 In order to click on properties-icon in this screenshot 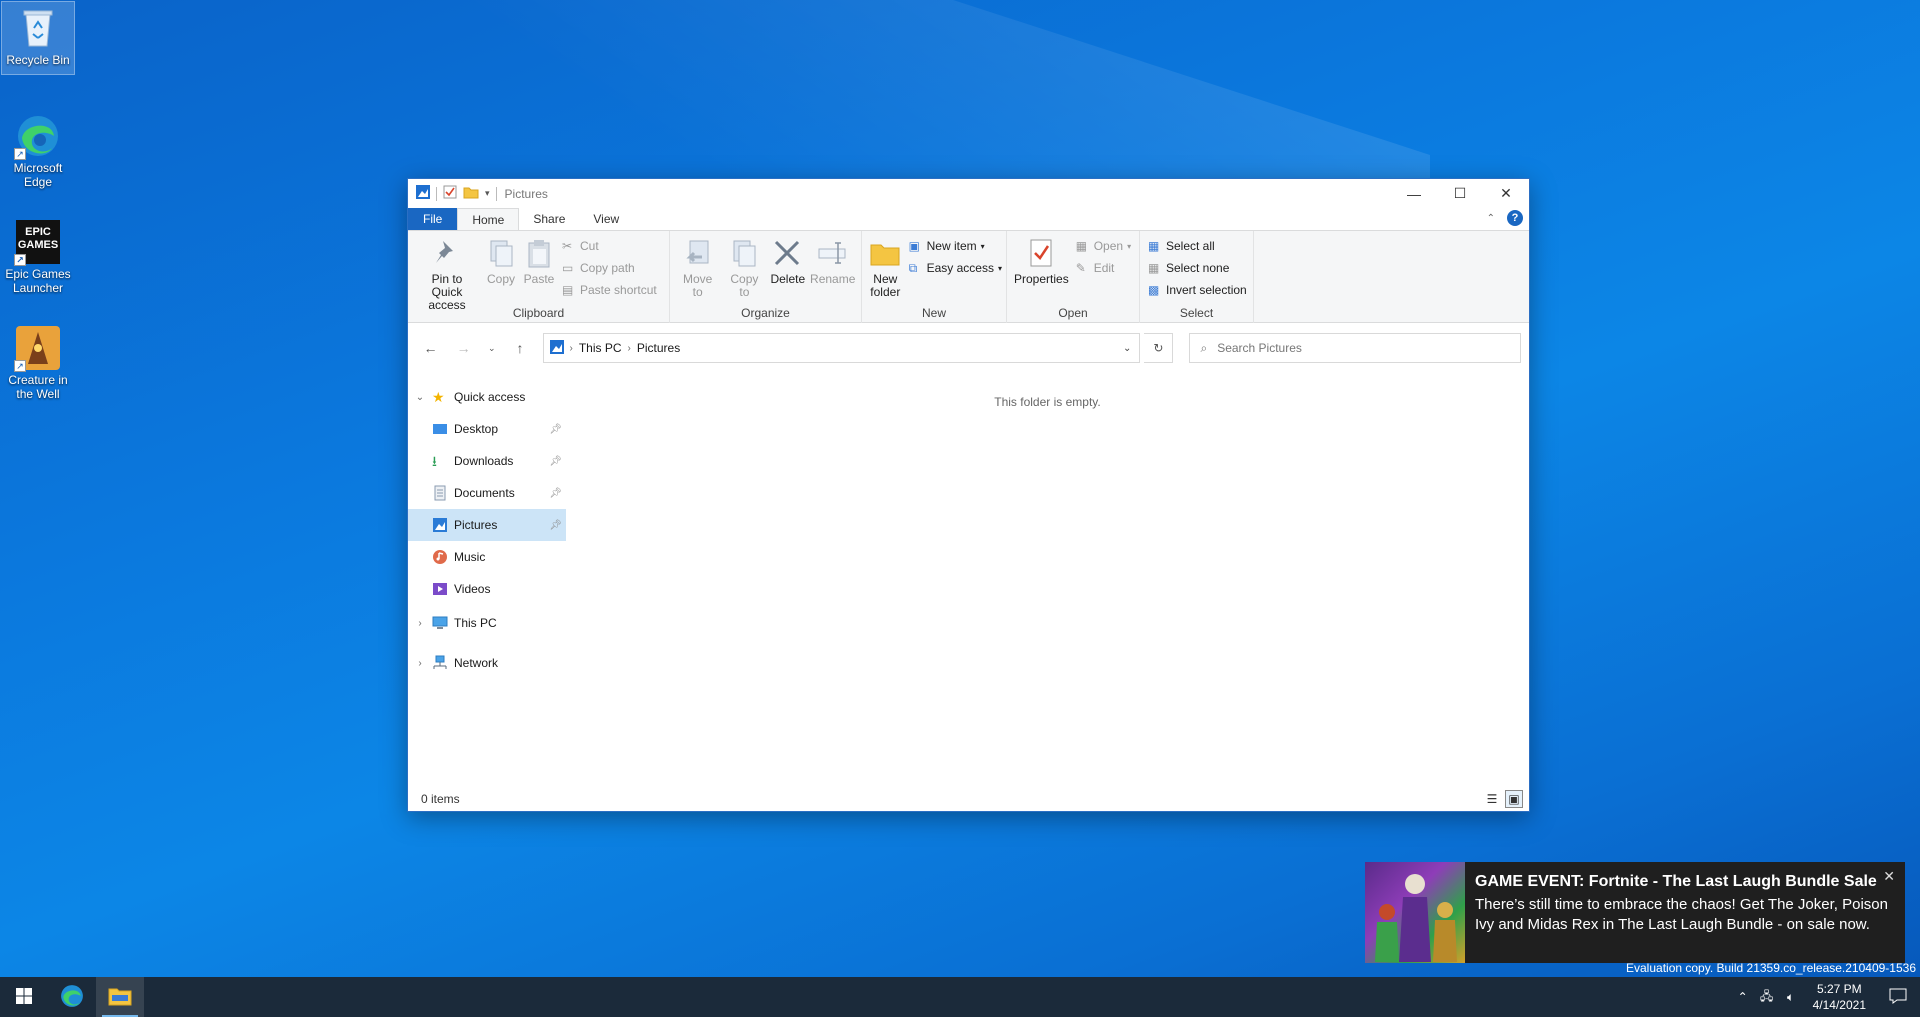, I will do `click(1041, 253)`.